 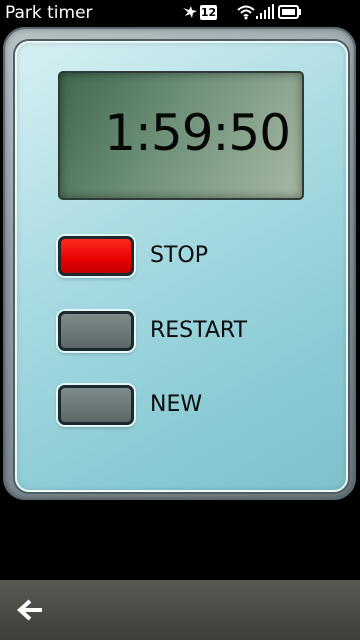 I want to click on app-title: Park timer, so click(x=49, y=13).